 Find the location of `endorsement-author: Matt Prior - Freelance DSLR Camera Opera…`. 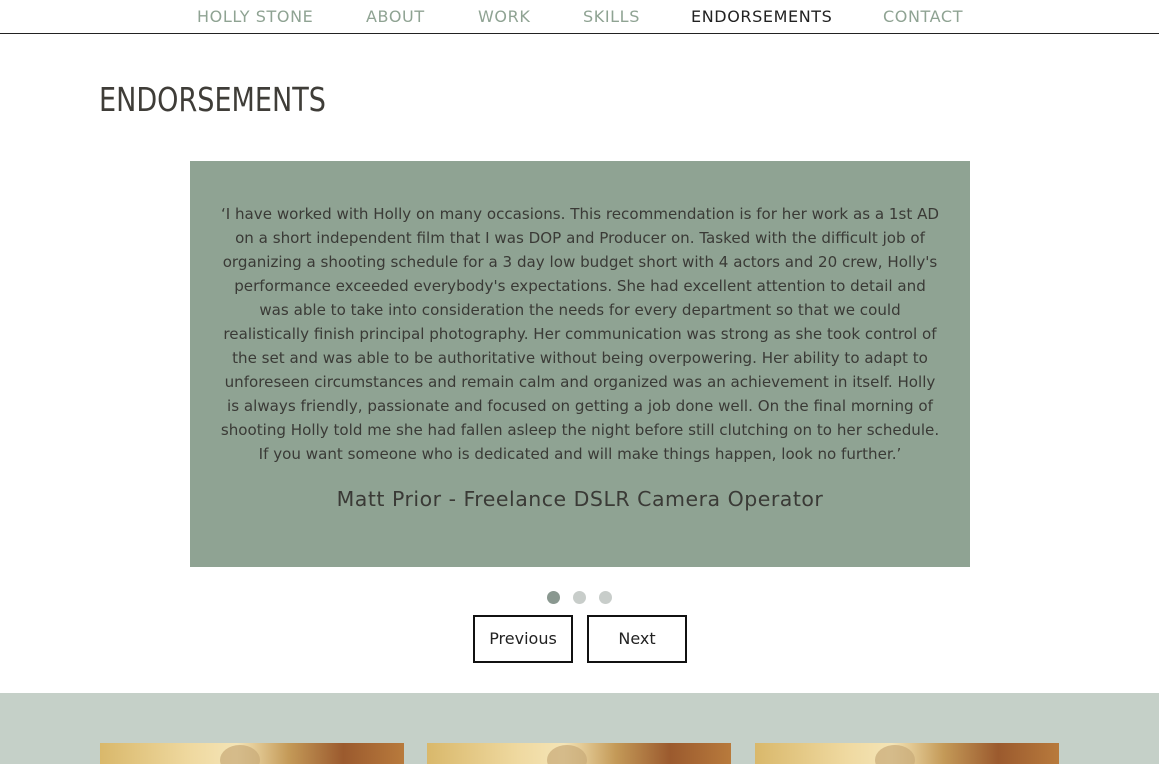

endorsement-author: Matt Prior - Freelance DSLR Camera Opera… is located at coordinates (580, 499).